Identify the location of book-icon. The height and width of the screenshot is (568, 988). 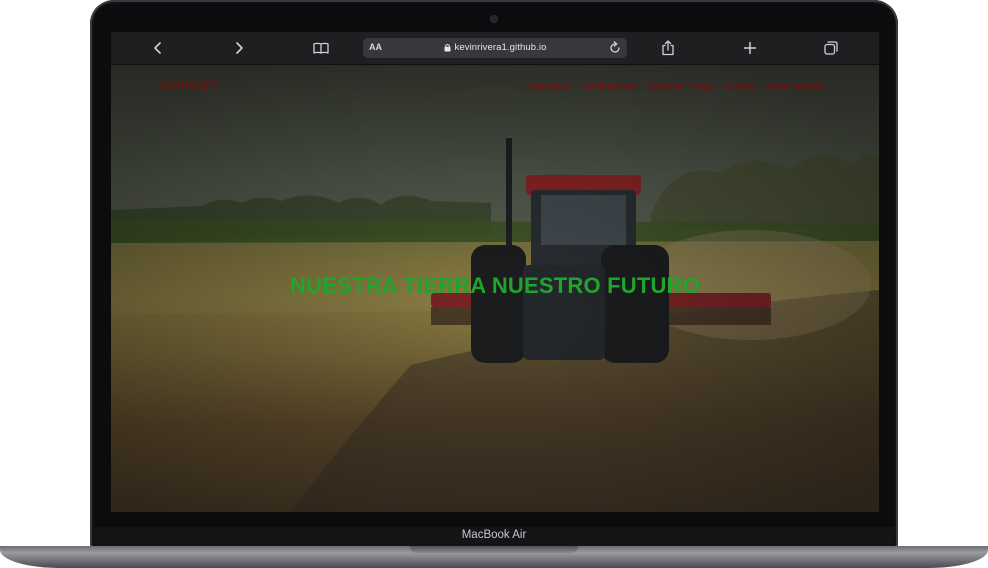
(321, 48).